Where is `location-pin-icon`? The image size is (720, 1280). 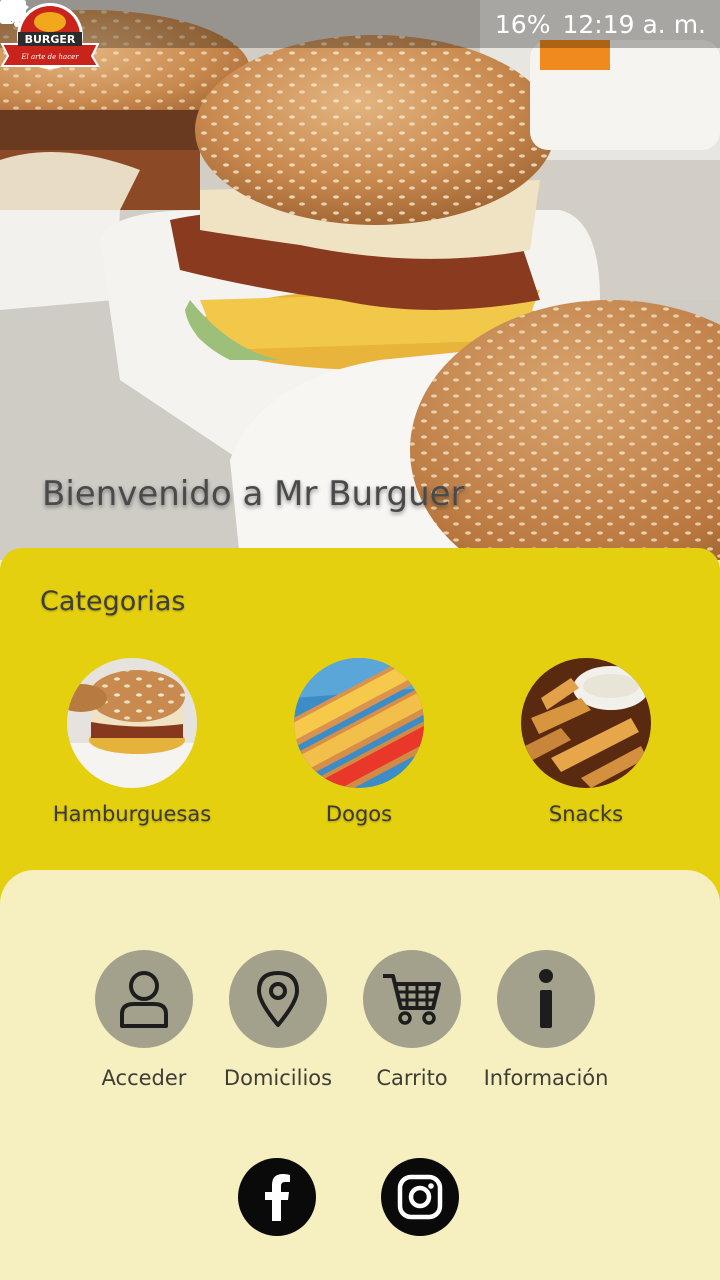 location-pin-icon is located at coordinates (278, 999).